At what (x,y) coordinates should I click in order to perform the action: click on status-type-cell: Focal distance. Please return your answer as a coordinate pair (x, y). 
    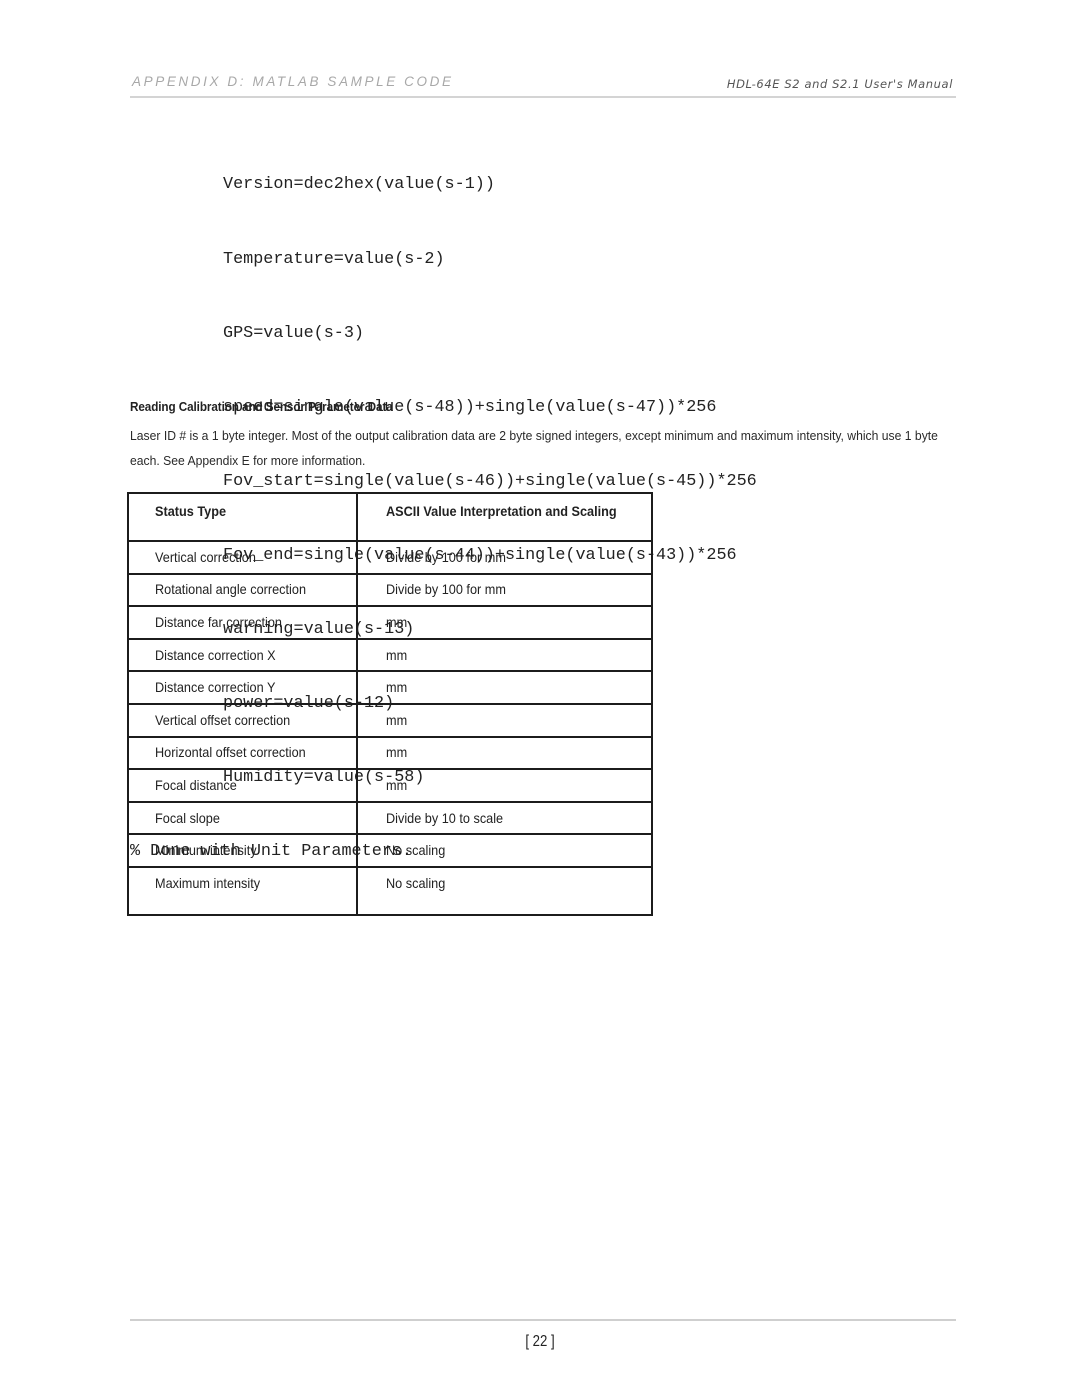
    Looking at the image, I should click on (242, 785).